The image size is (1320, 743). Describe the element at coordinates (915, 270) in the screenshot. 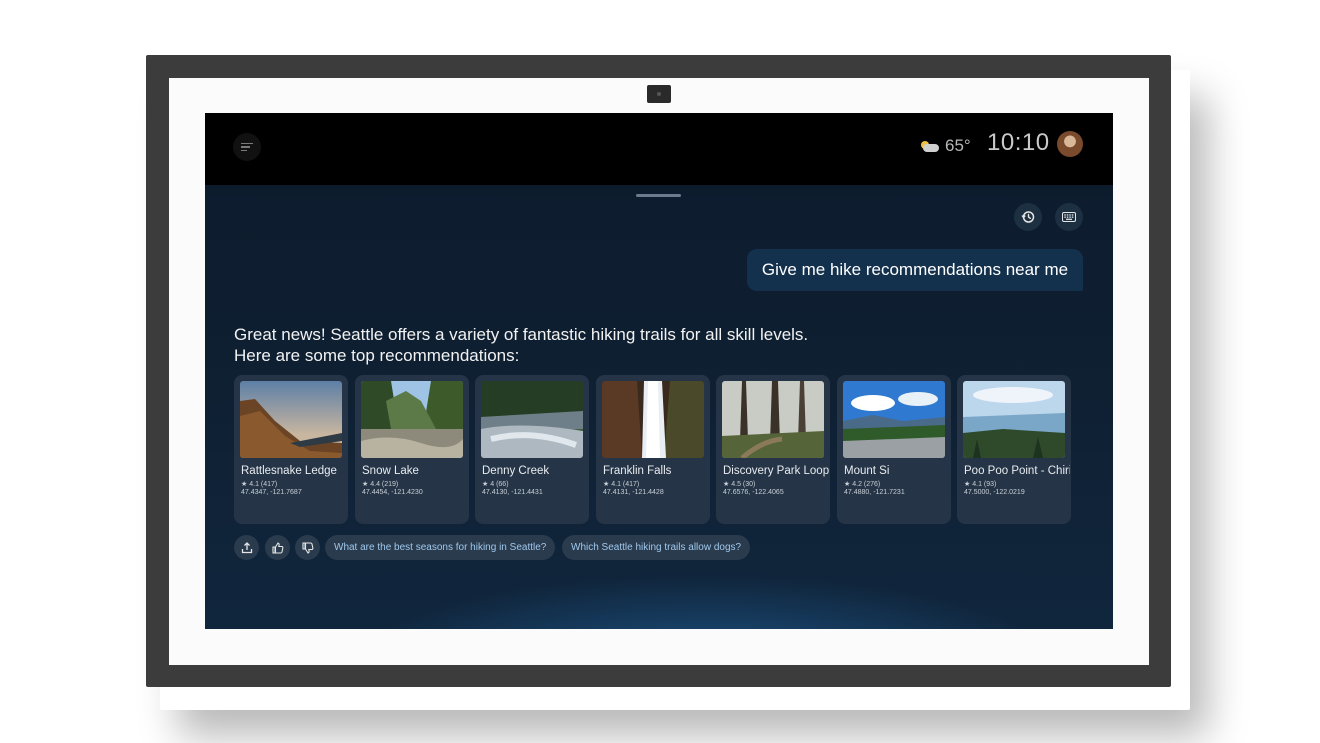

I see `user-message: Give me hike recommendations near me` at that location.